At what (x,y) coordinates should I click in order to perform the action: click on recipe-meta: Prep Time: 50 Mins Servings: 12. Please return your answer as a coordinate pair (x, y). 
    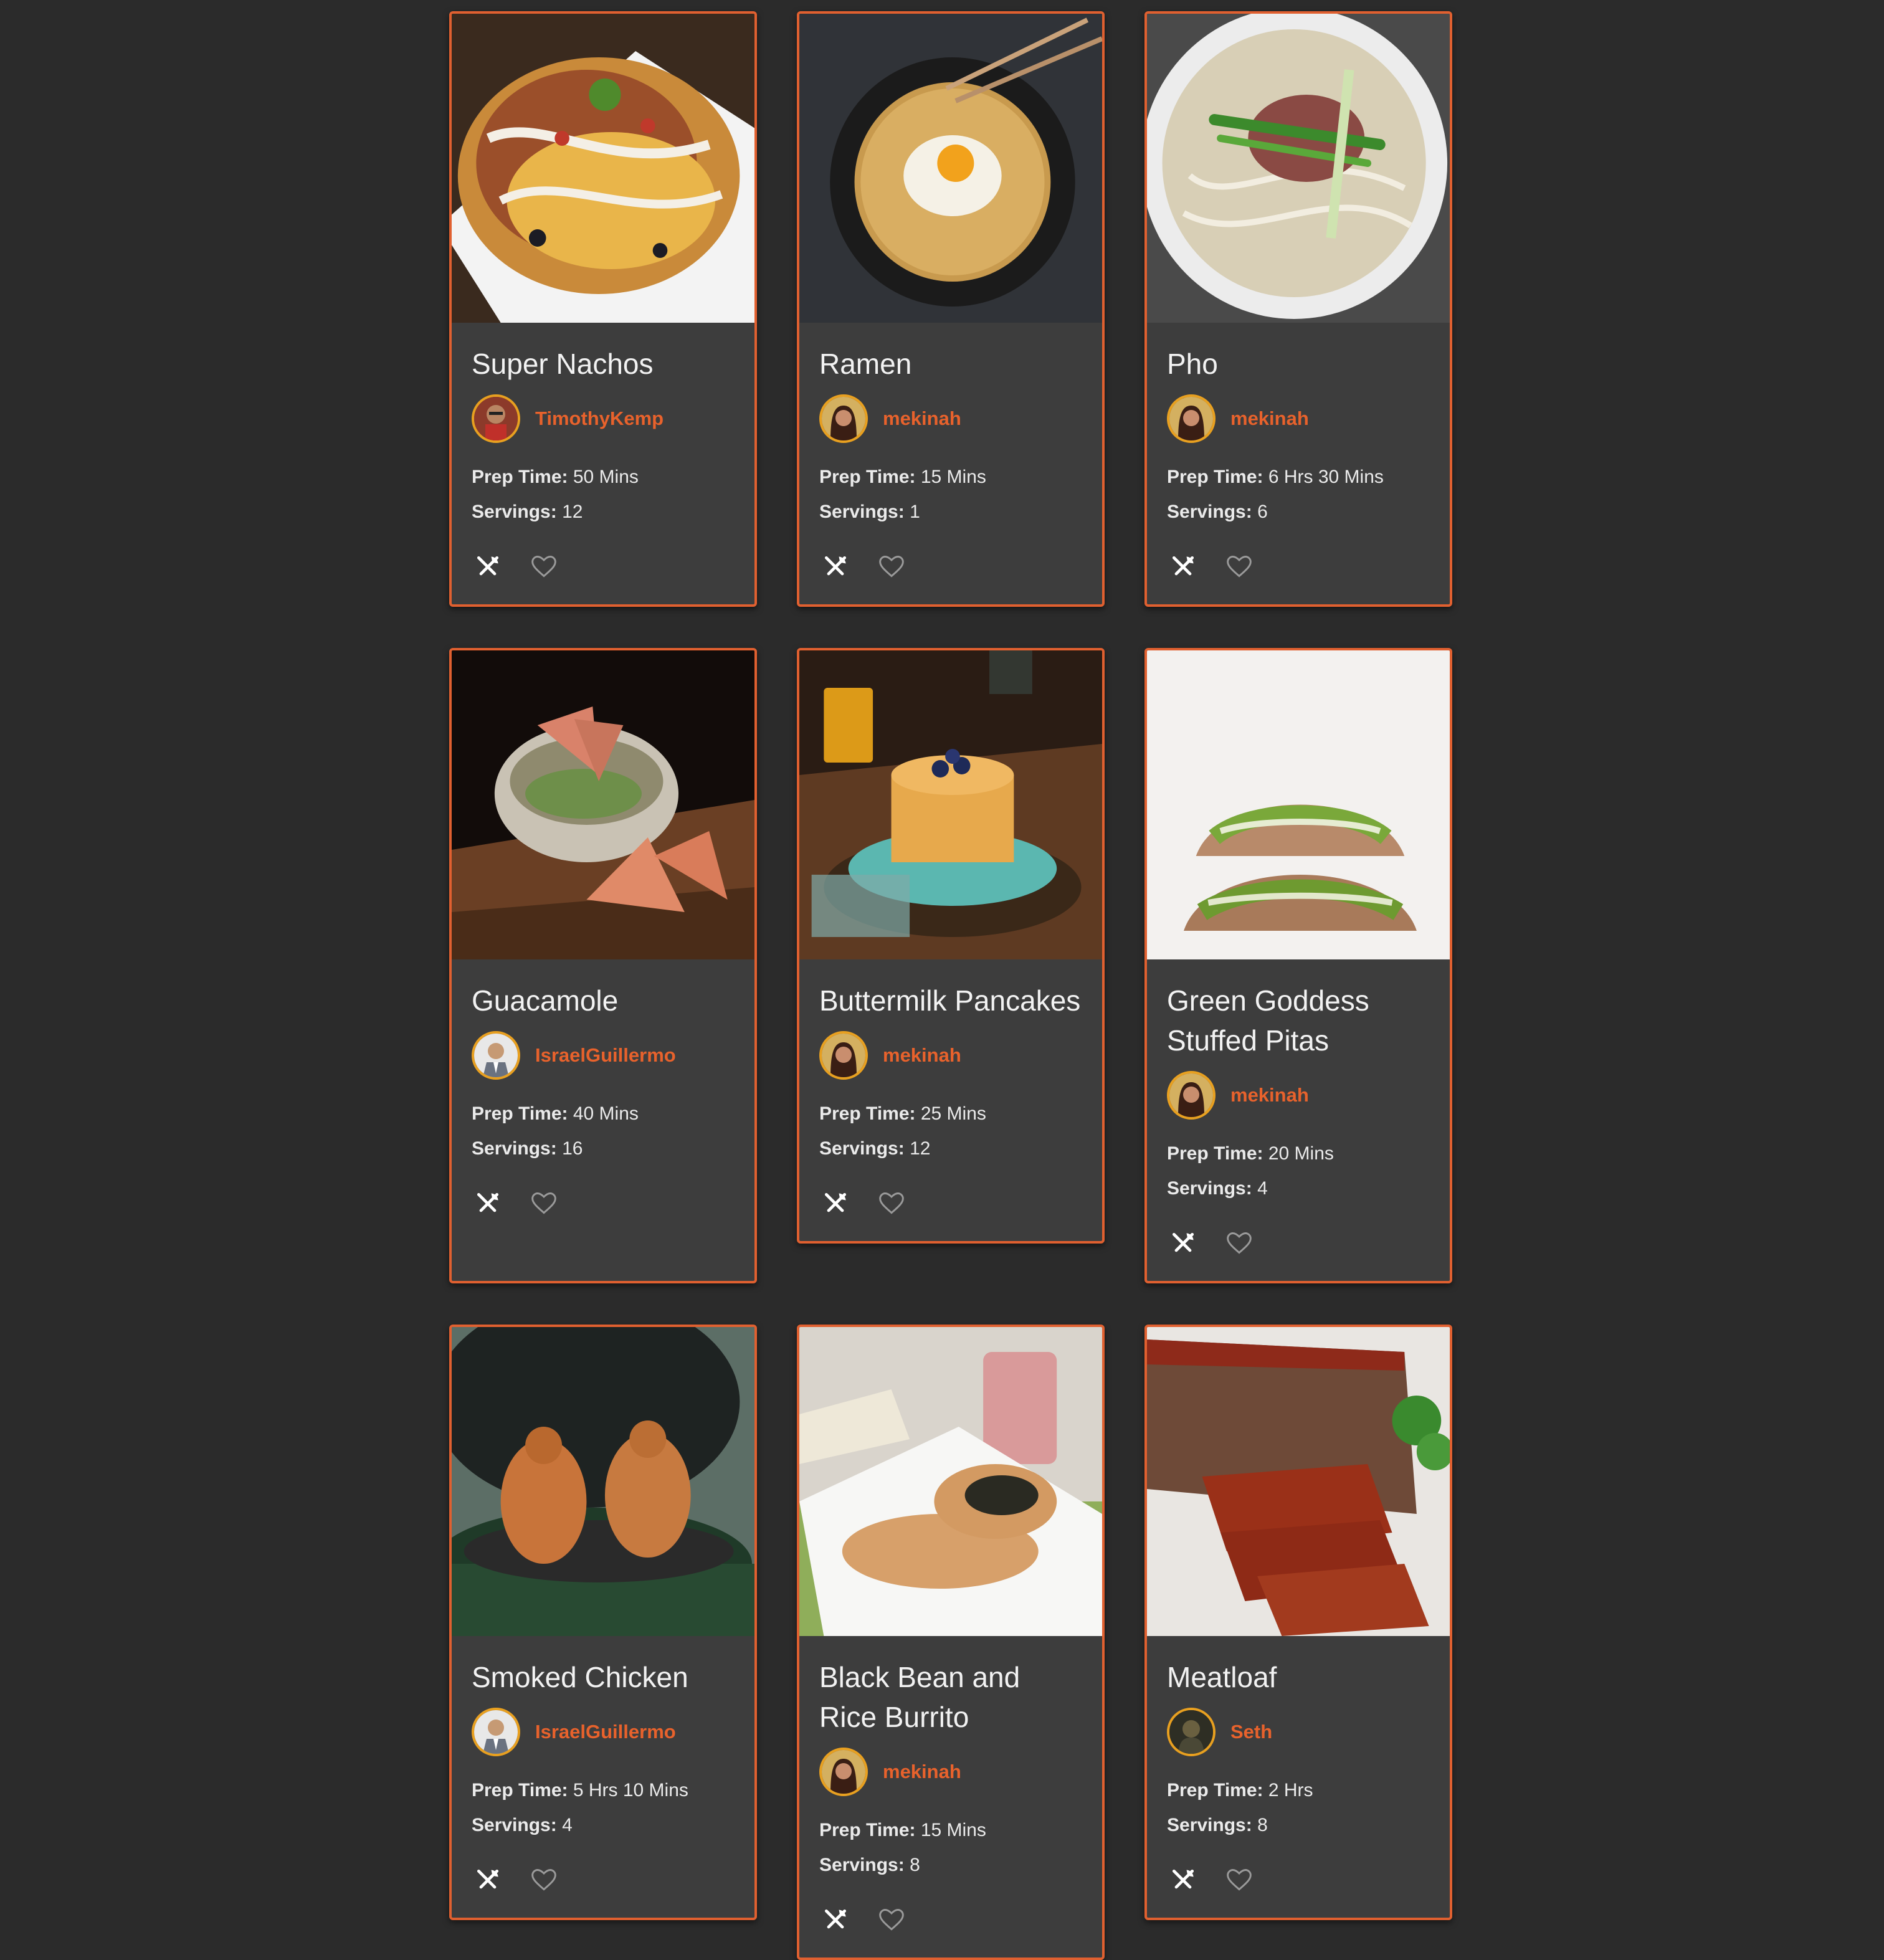
    Looking at the image, I should click on (603, 495).